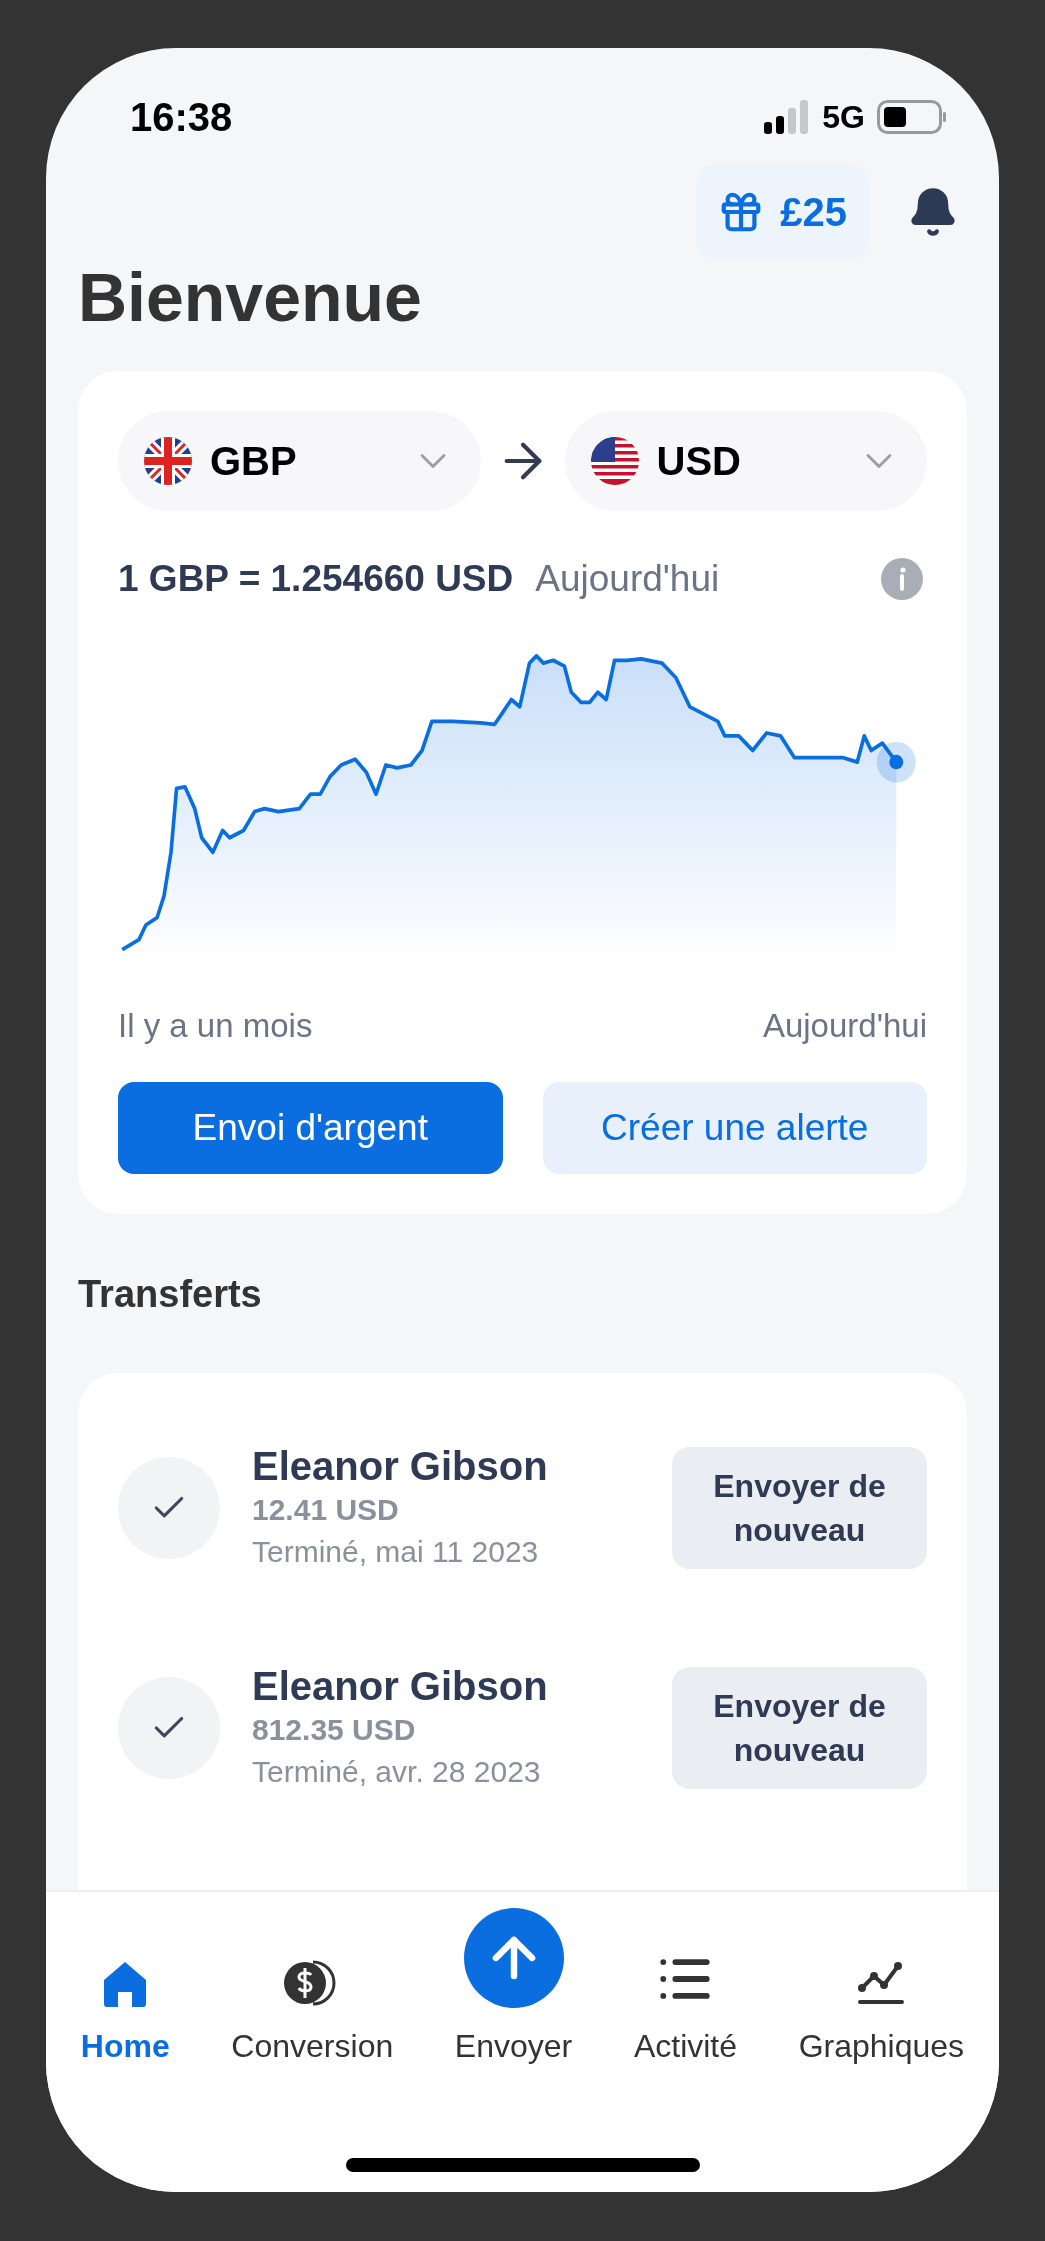  What do you see at coordinates (881, 2014) in the screenshot?
I see `nav-tab: Graphiques` at bounding box center [881, 2014].